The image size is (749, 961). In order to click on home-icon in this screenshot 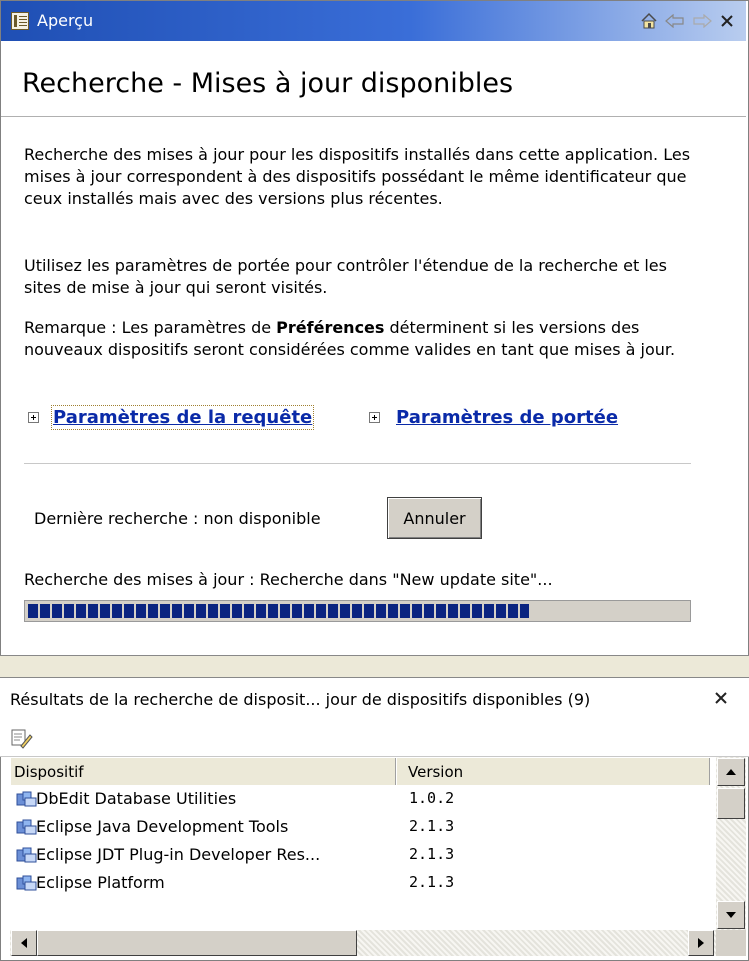, I will do `click(649, 21)`.